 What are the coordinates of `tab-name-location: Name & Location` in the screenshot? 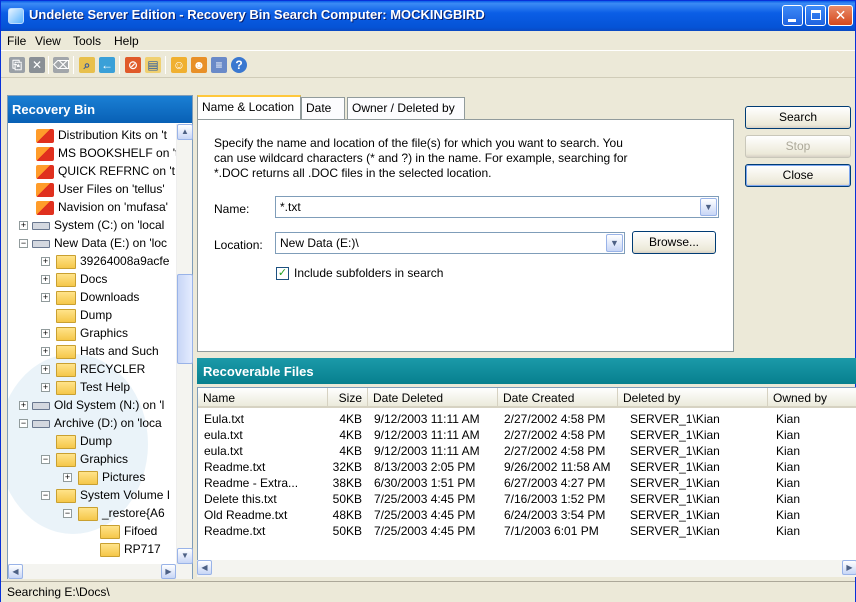 It's located at (249, 107).